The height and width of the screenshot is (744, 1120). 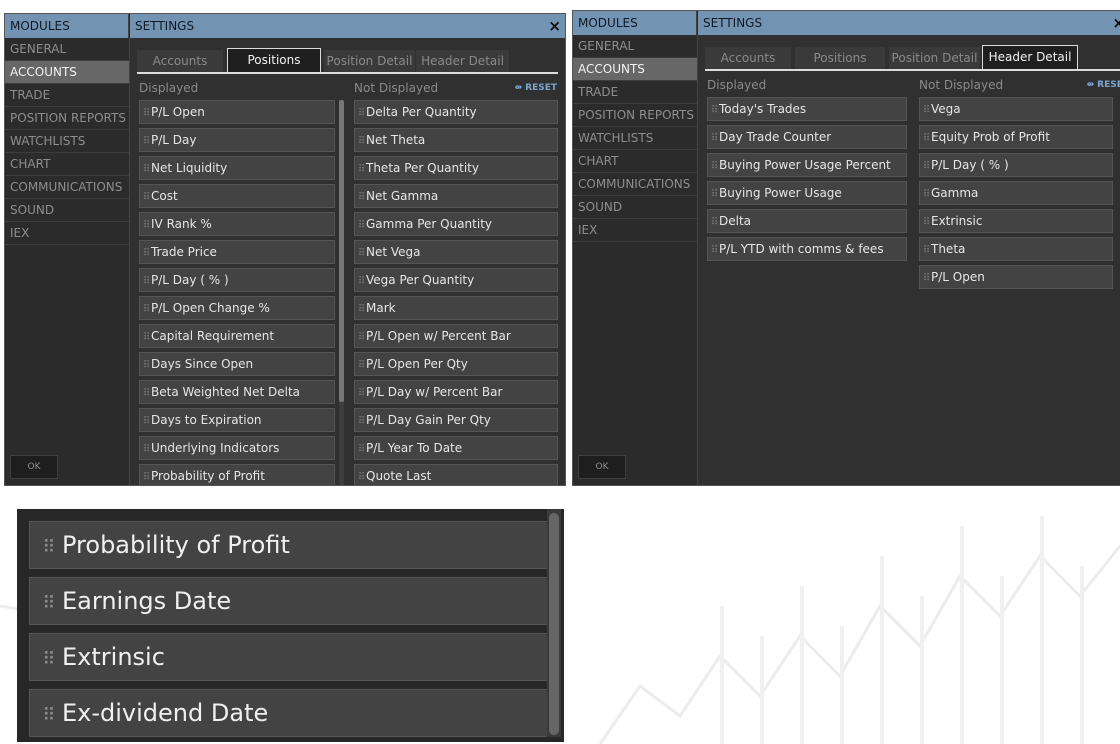 What do you see at coordinates (289, 713) in the screenshot?
I see `zoomed-row: ⠿ Ex-dividend Date` at bounding box center [289, 713].